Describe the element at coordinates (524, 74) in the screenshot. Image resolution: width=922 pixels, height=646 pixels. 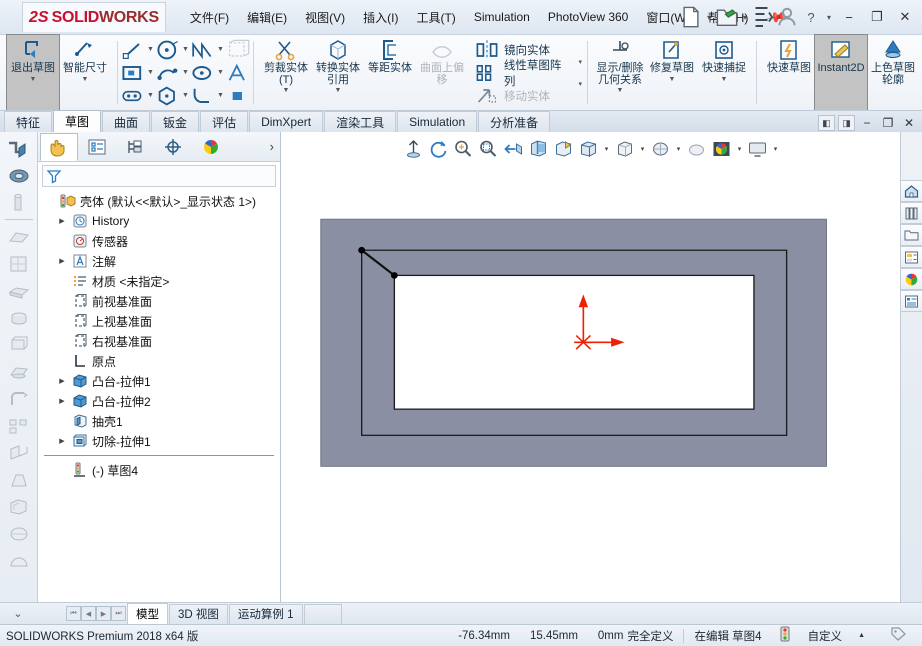
I see `linear-sketch-pattern-button: 线性草图阵列` at that location.